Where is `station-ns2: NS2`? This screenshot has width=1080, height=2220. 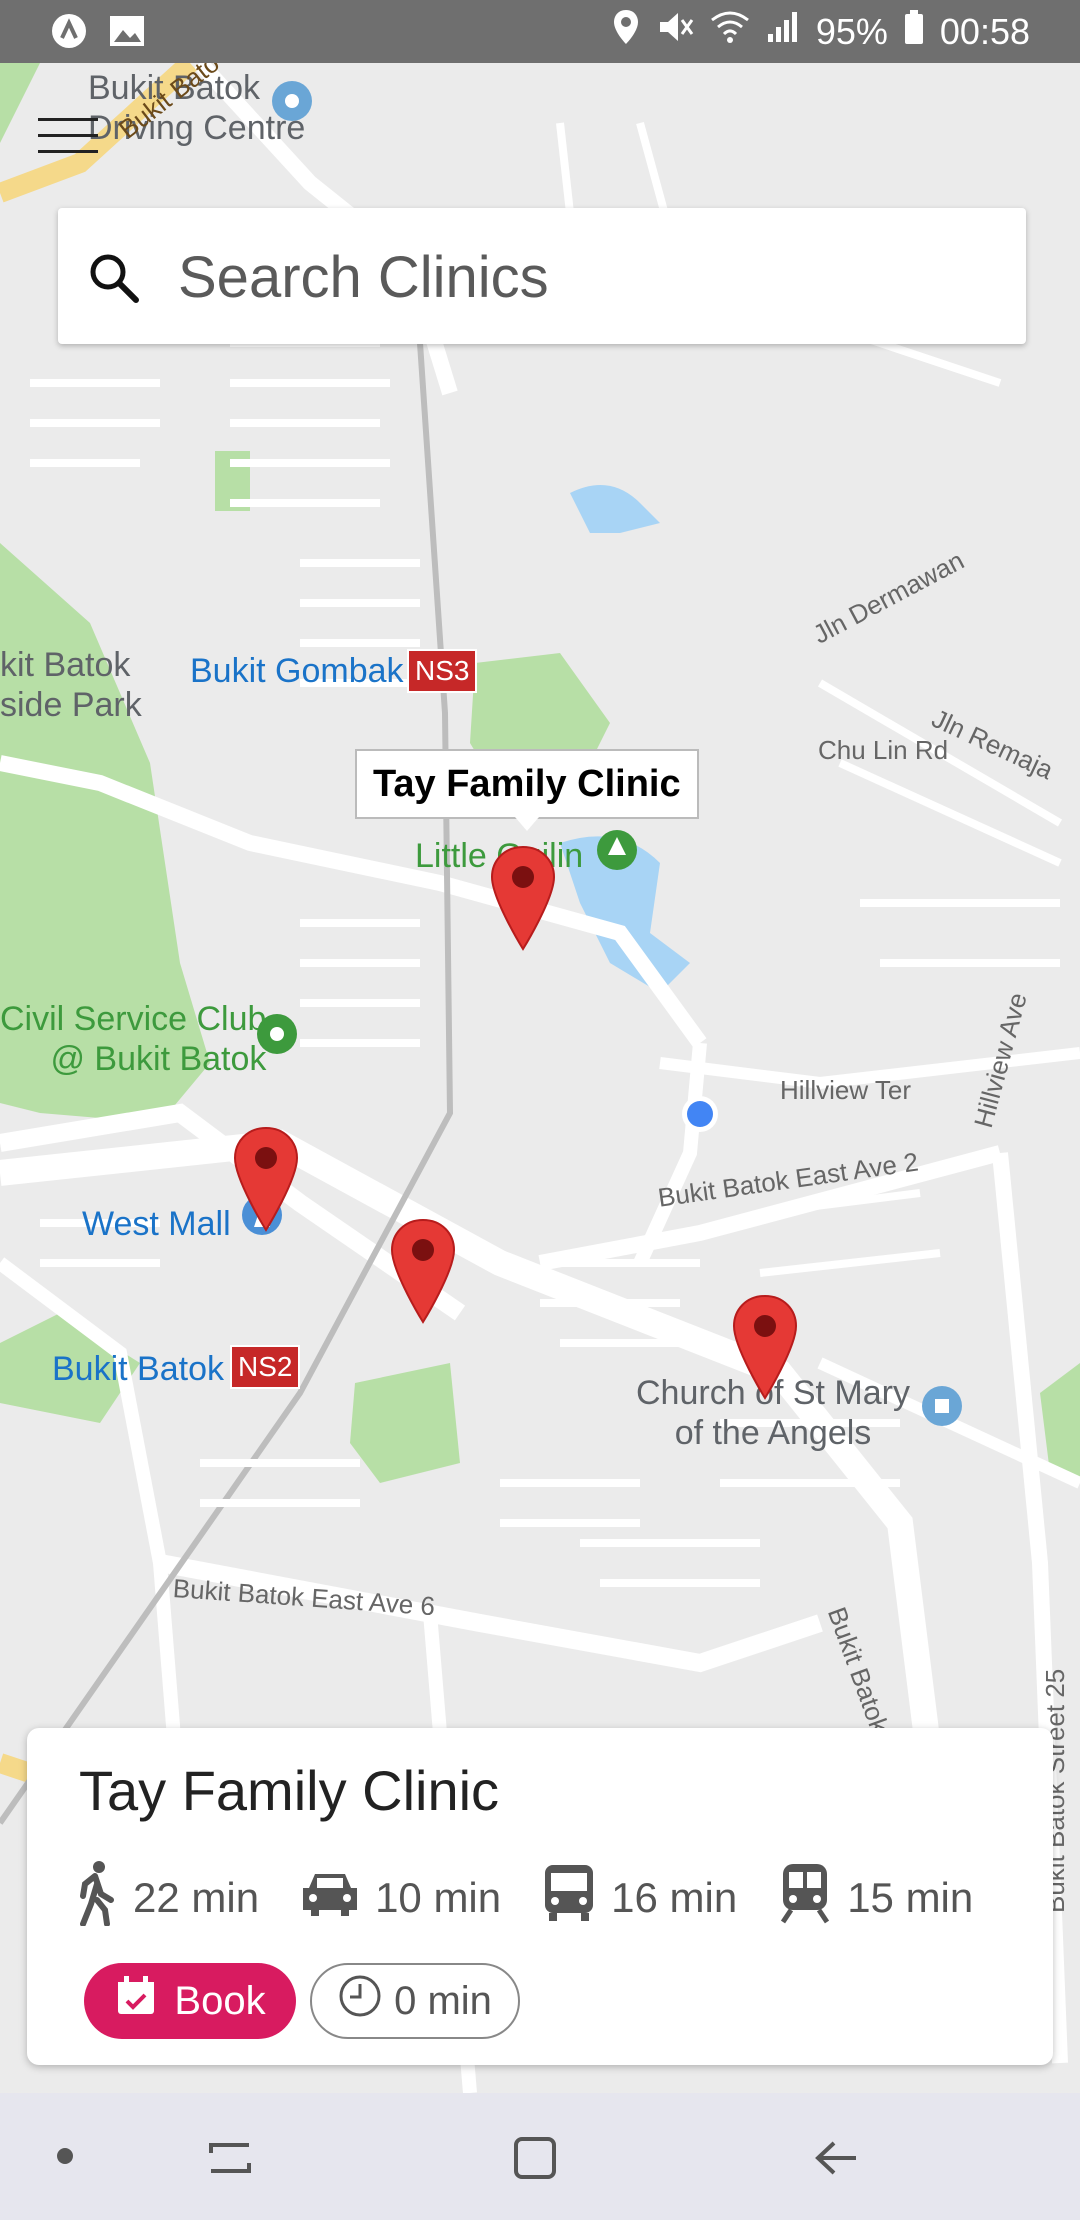
station-ns2: NS2 is located at coordinates (265, 1367).